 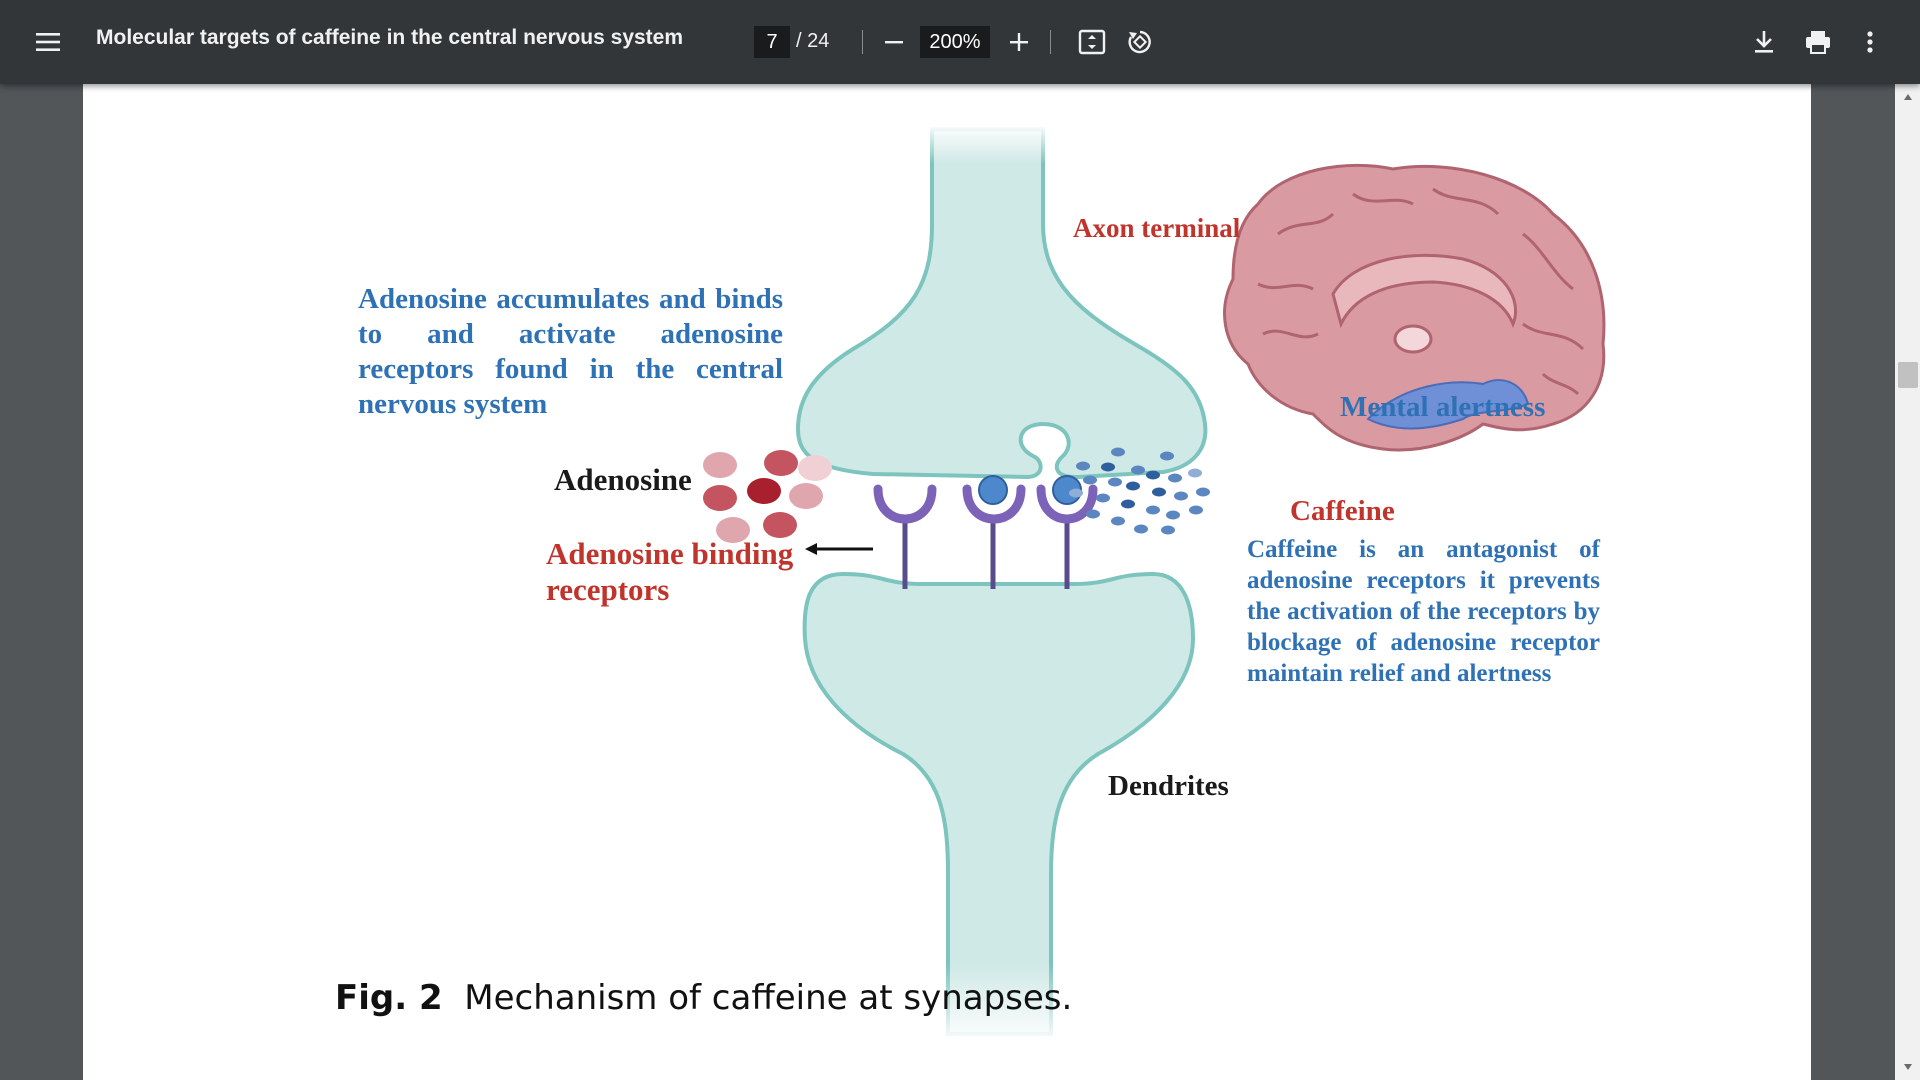 I want to click on more-options-button, so click(x=1870, y=42).